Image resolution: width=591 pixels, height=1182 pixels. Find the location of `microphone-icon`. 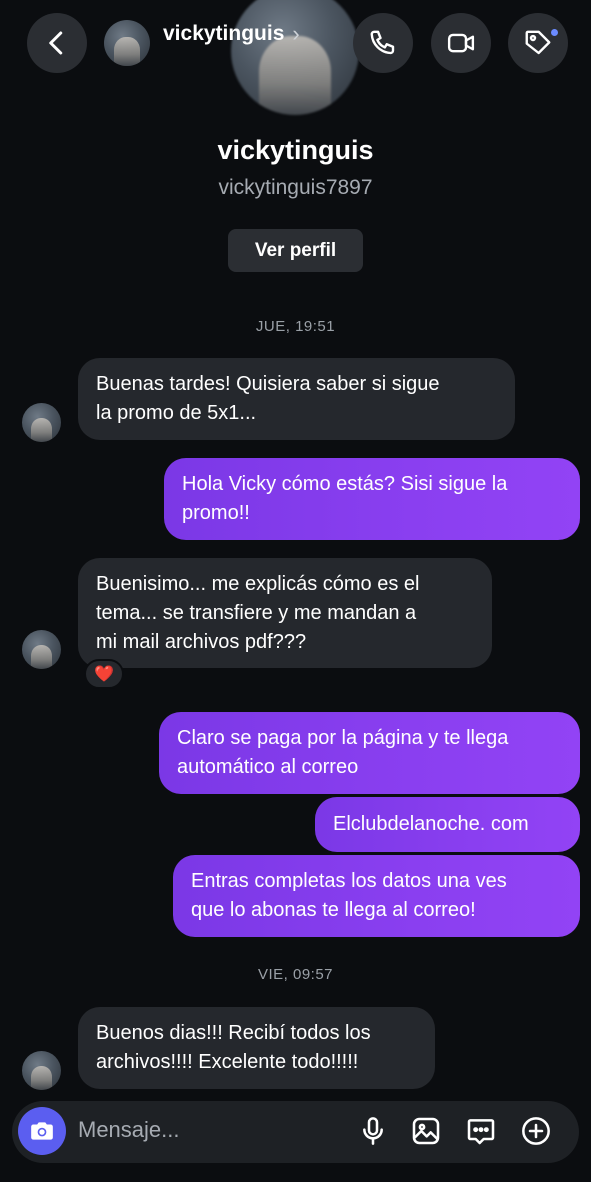

microphone-icon is located at coordinates (373, 1131).